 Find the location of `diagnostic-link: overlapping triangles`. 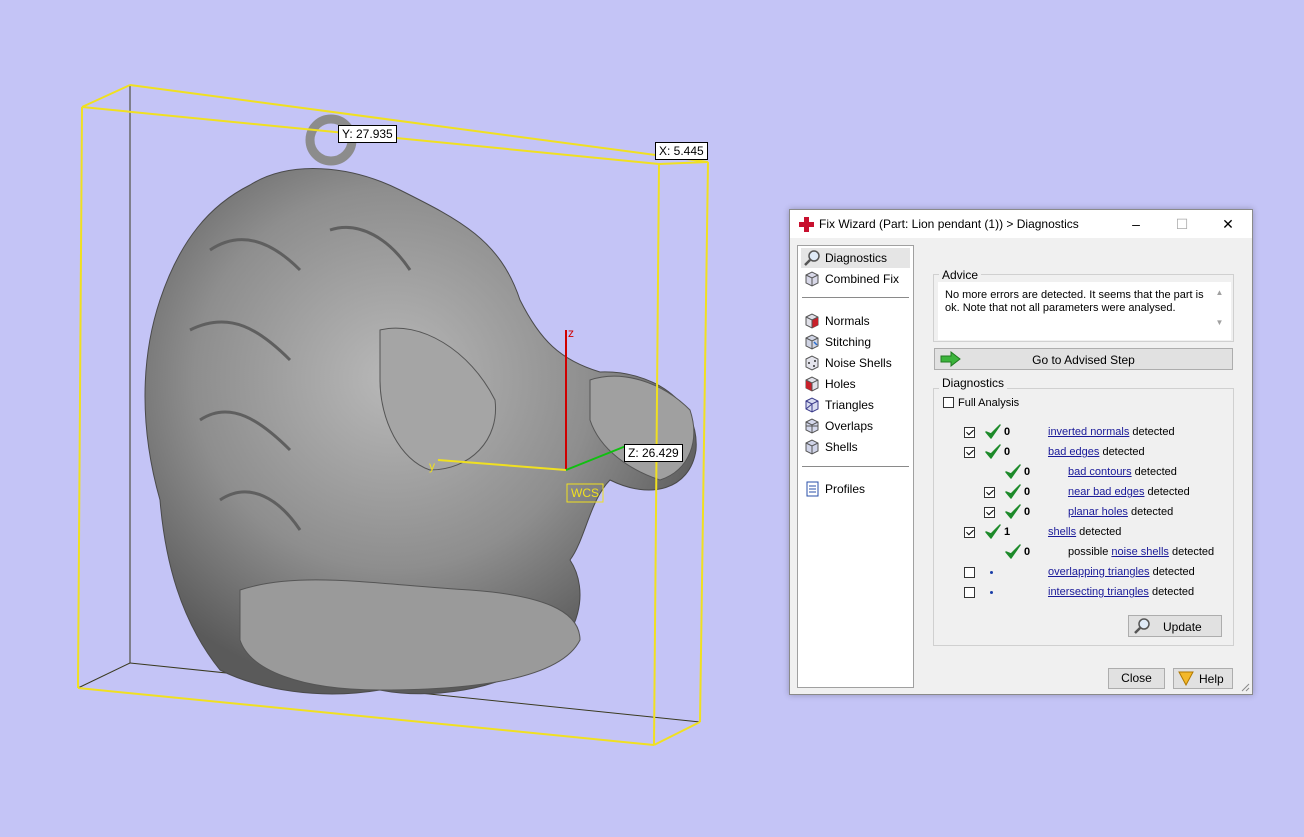

diagnostic-link: overlapping triangles is located at coordinates (1099, 572).